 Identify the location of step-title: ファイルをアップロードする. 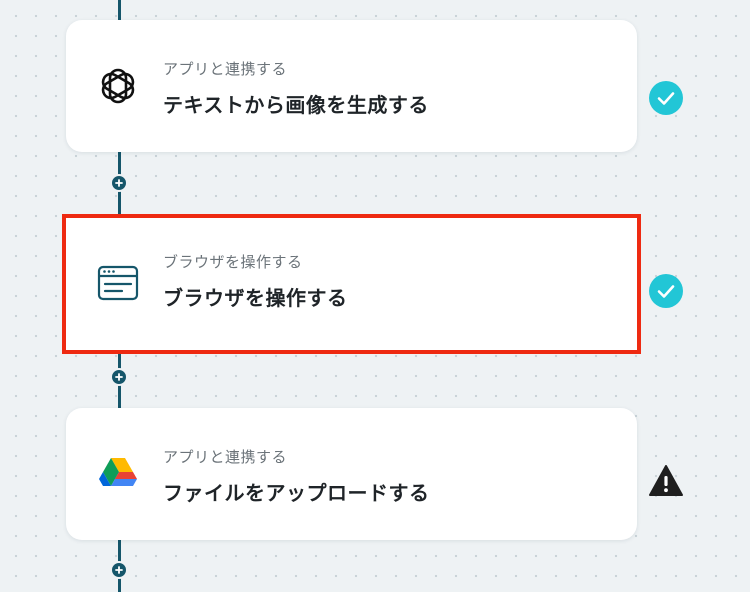
(296, 493).